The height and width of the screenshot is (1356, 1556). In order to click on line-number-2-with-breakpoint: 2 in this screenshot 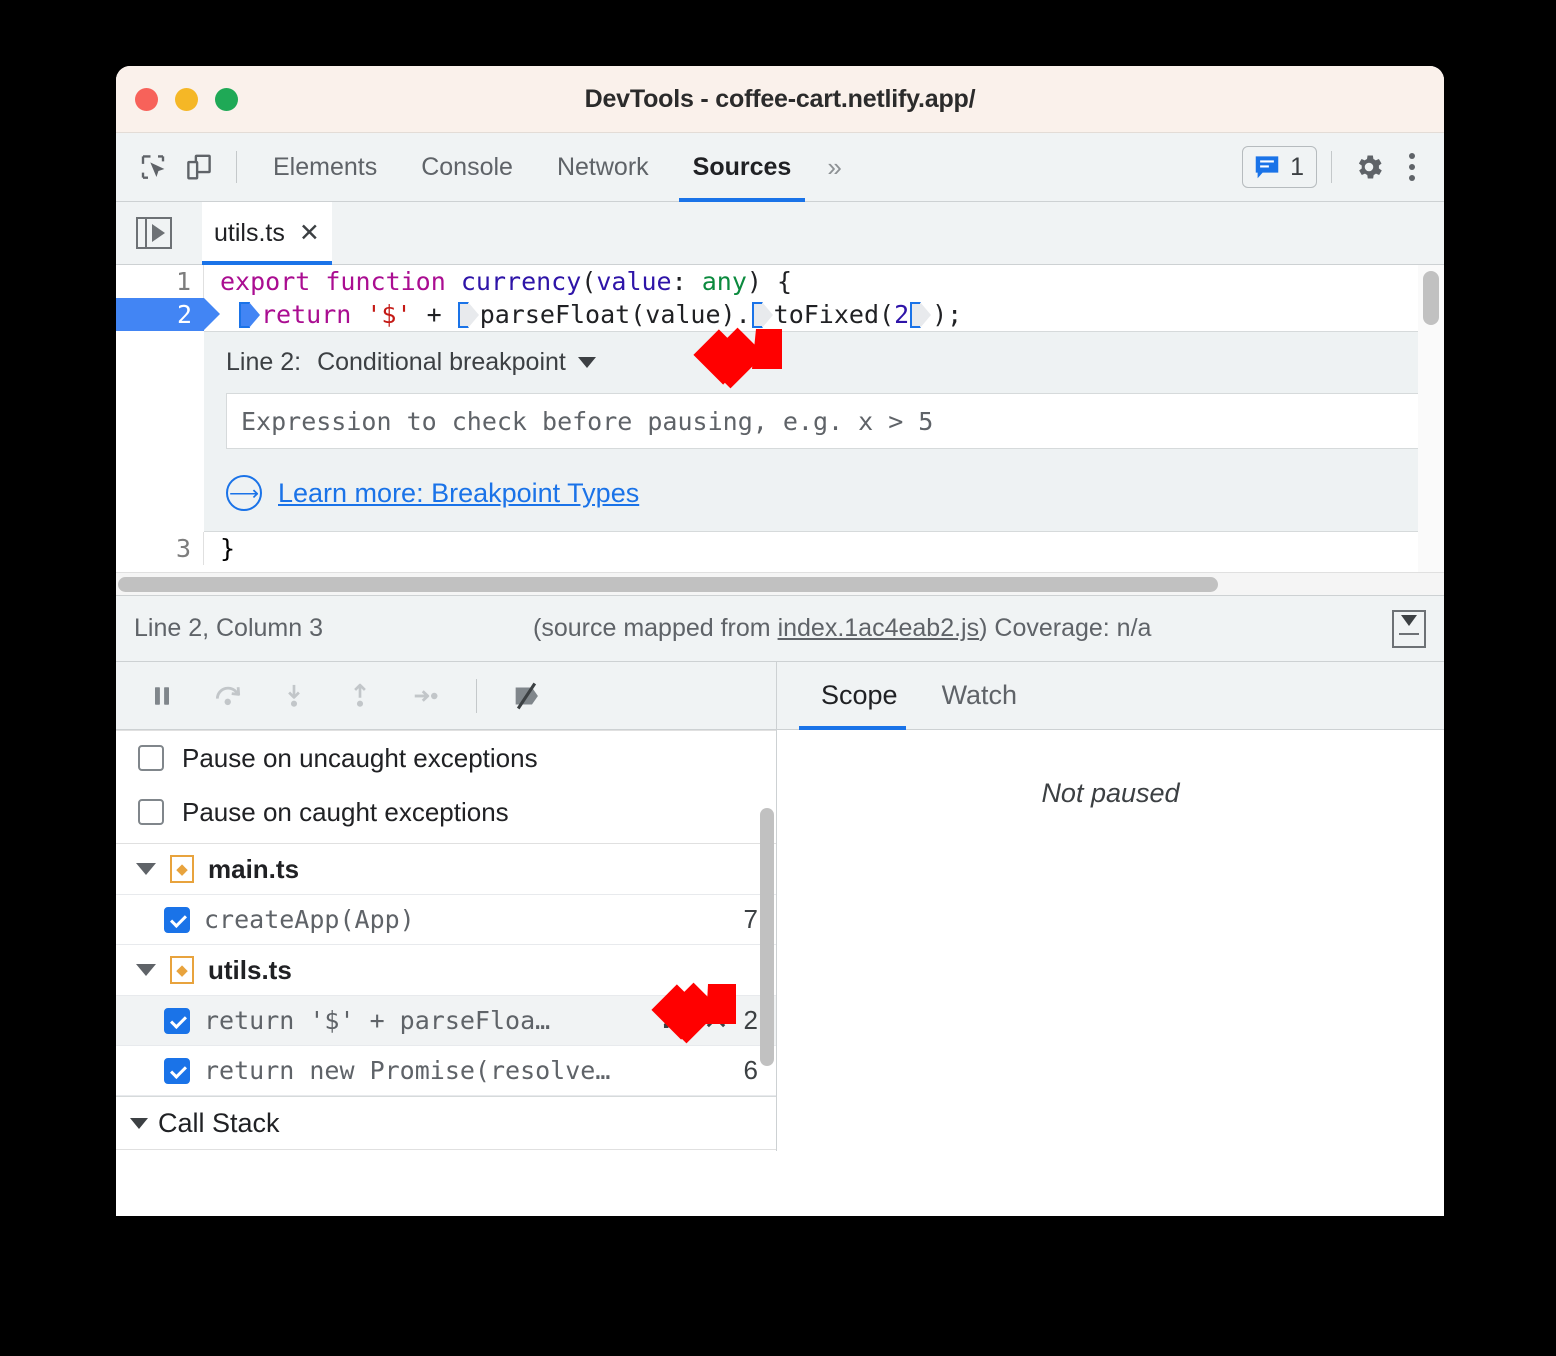, I will do `click(168, 314)`.